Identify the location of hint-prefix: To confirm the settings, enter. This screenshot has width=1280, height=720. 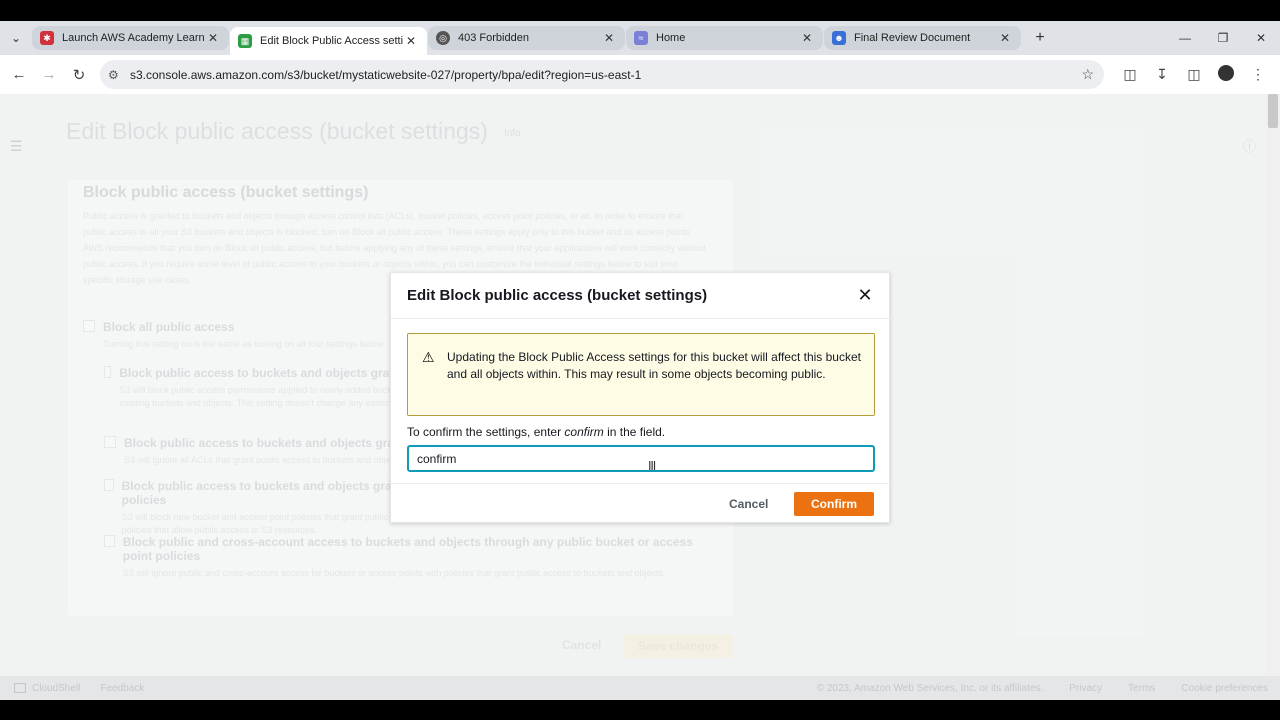
(486, 432).